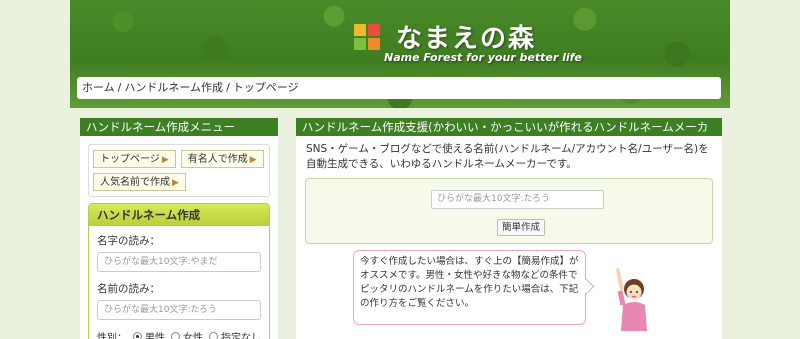 This screenshot has width=800, height=339. I want to click on sidebar-menu-title: ハンドルネーム作成メニュー, so click(179, 127).